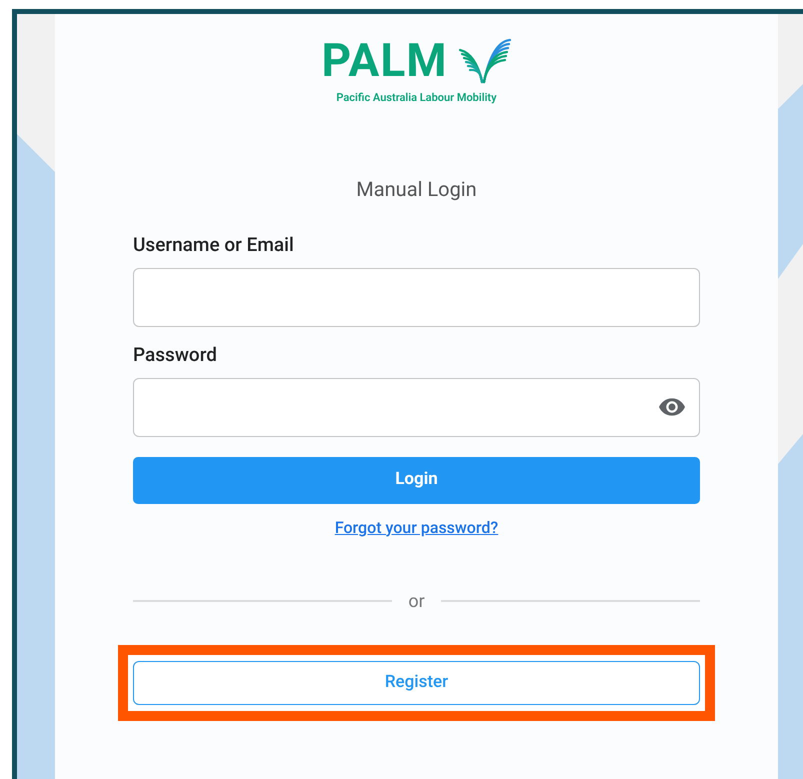 This screenshot has width=803, height=779. Describe the element at coordinates (416, 682) in the screenshot. I see `register-button: Register` at that location.